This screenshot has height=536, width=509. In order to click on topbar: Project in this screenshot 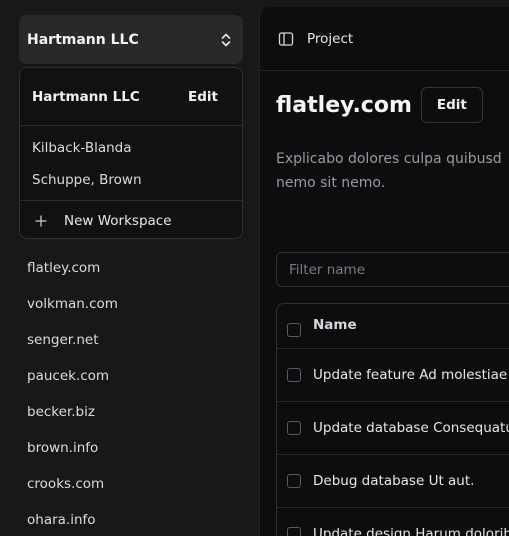, I will do `click(384, 39)`.